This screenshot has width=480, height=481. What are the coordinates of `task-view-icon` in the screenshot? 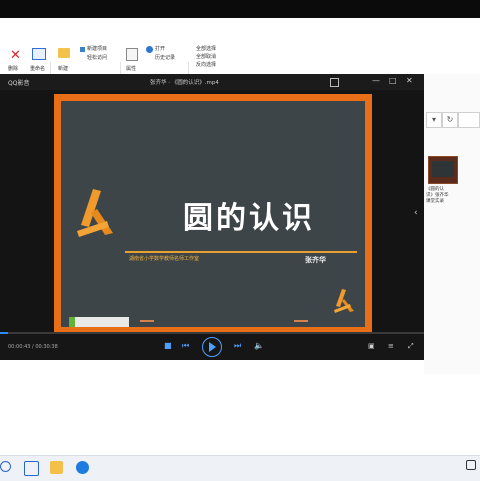 It's located at (31, 468).